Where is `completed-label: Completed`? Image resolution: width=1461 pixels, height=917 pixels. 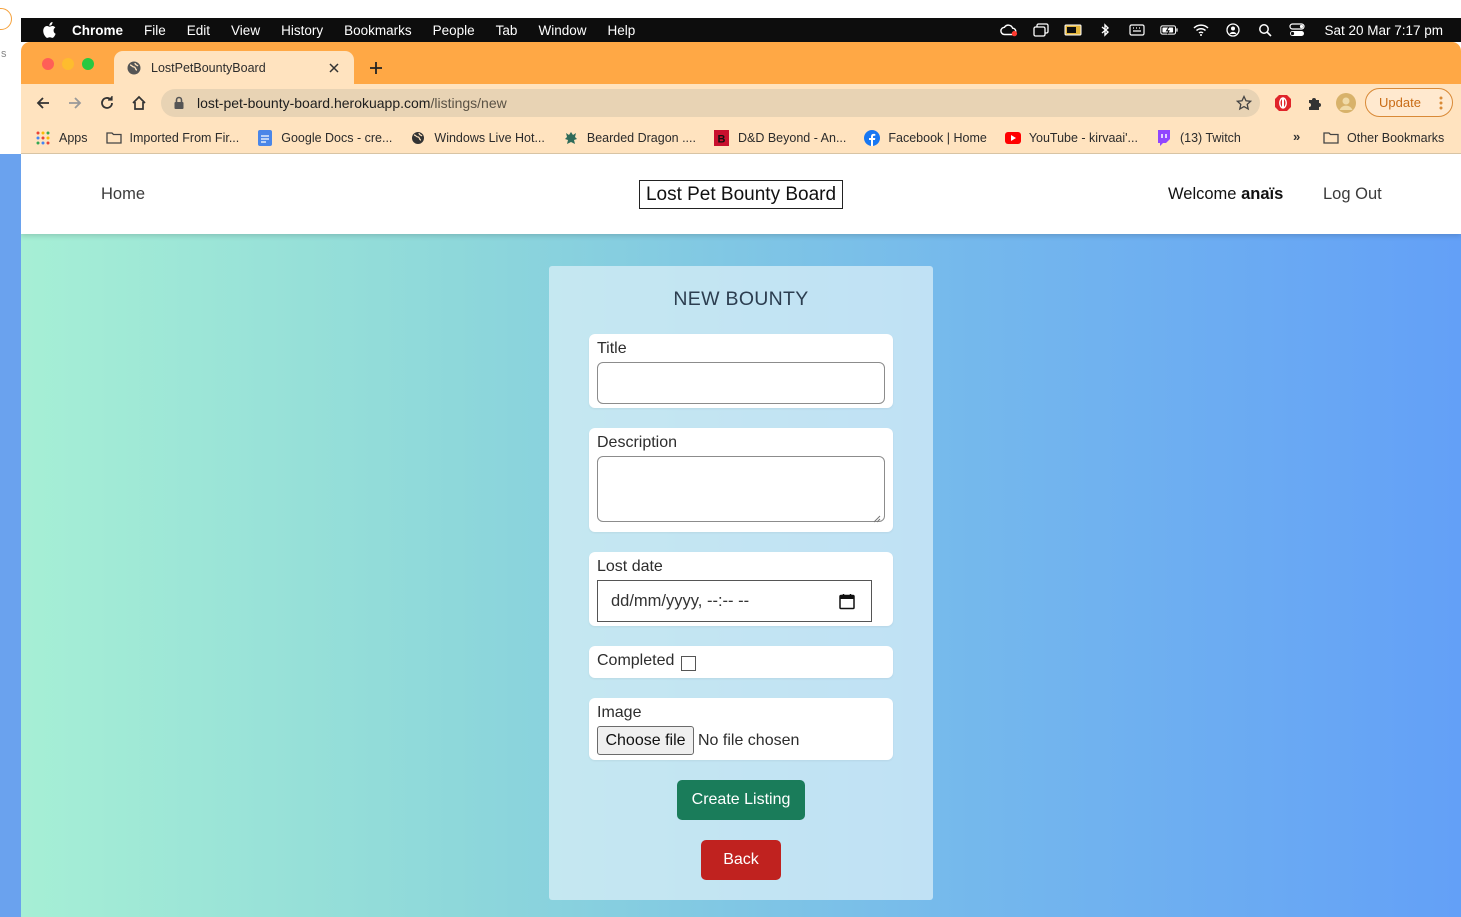 completed-label: Completed is located at coordinates (636, 660).